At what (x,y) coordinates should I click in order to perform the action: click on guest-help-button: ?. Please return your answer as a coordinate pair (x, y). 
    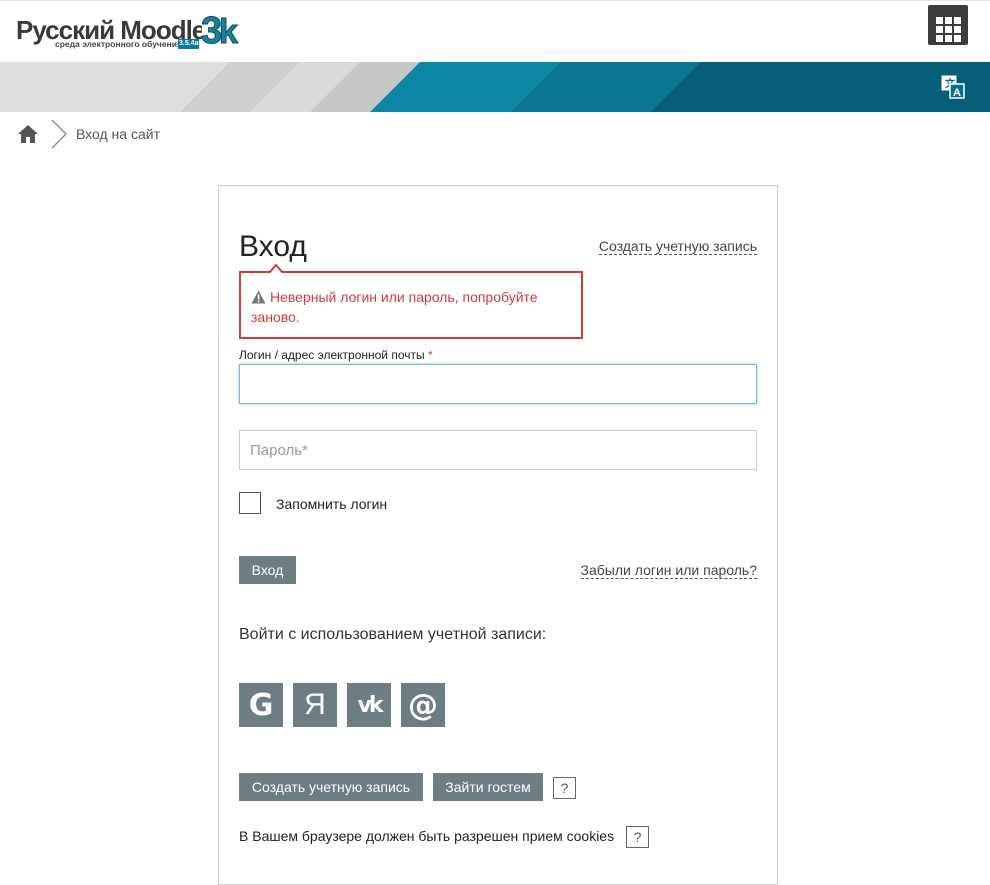
    Looking at the image, I should click on (564, 788).